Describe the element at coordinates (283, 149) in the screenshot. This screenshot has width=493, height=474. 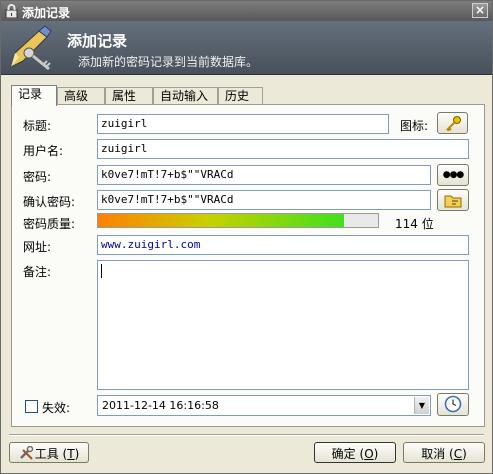
I see `username-field: zuigirl` at that location.